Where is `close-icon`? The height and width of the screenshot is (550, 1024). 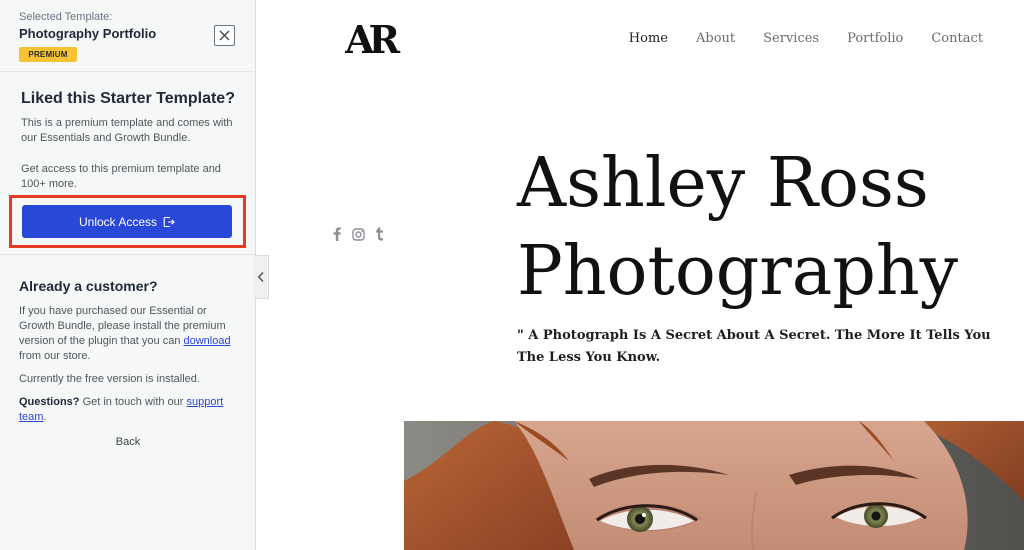
close-icon is located at coordinates (224, 35).